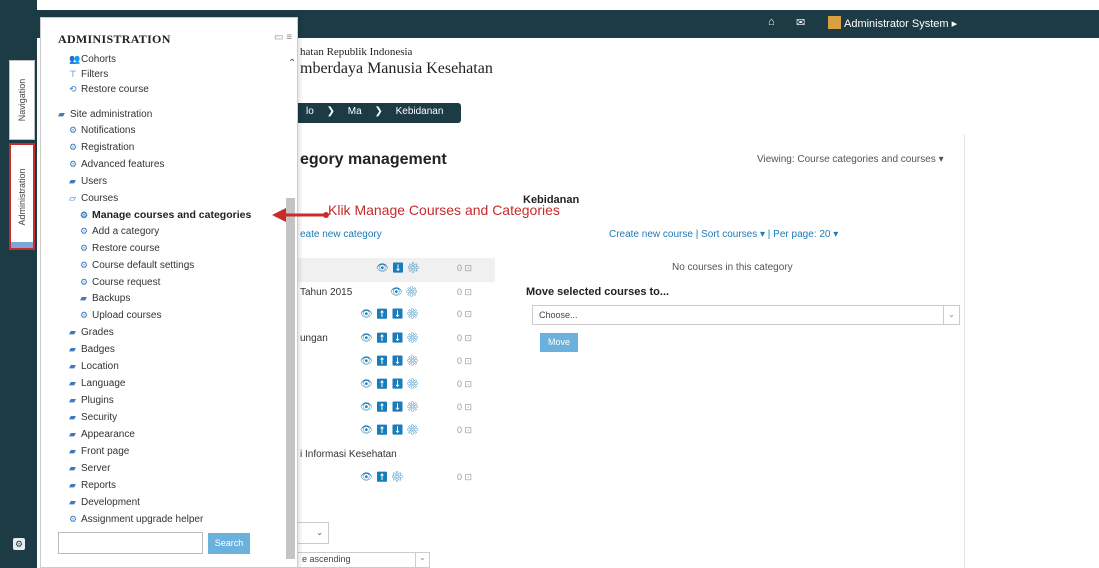  I want to click on tree-item-assignment-upgrade-helper: ⚙ Assignment upgrade helper, so click(136, 519).